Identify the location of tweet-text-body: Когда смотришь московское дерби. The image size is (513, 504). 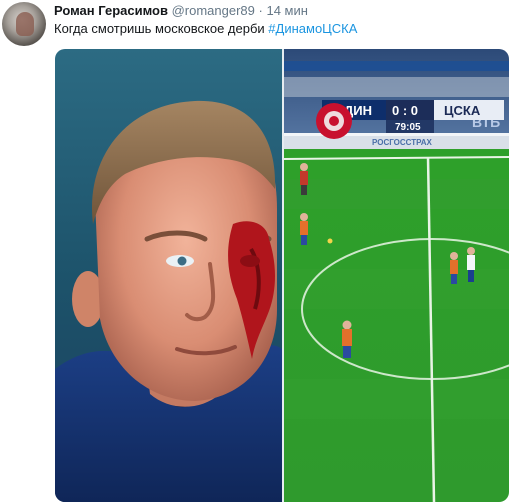
(161, 28).